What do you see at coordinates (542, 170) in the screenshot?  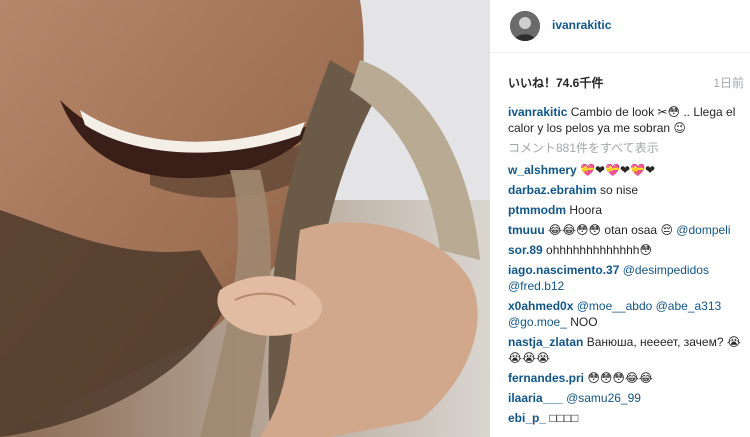 I see `comment-username: w_alshmery` at bounding box center [542, 170].